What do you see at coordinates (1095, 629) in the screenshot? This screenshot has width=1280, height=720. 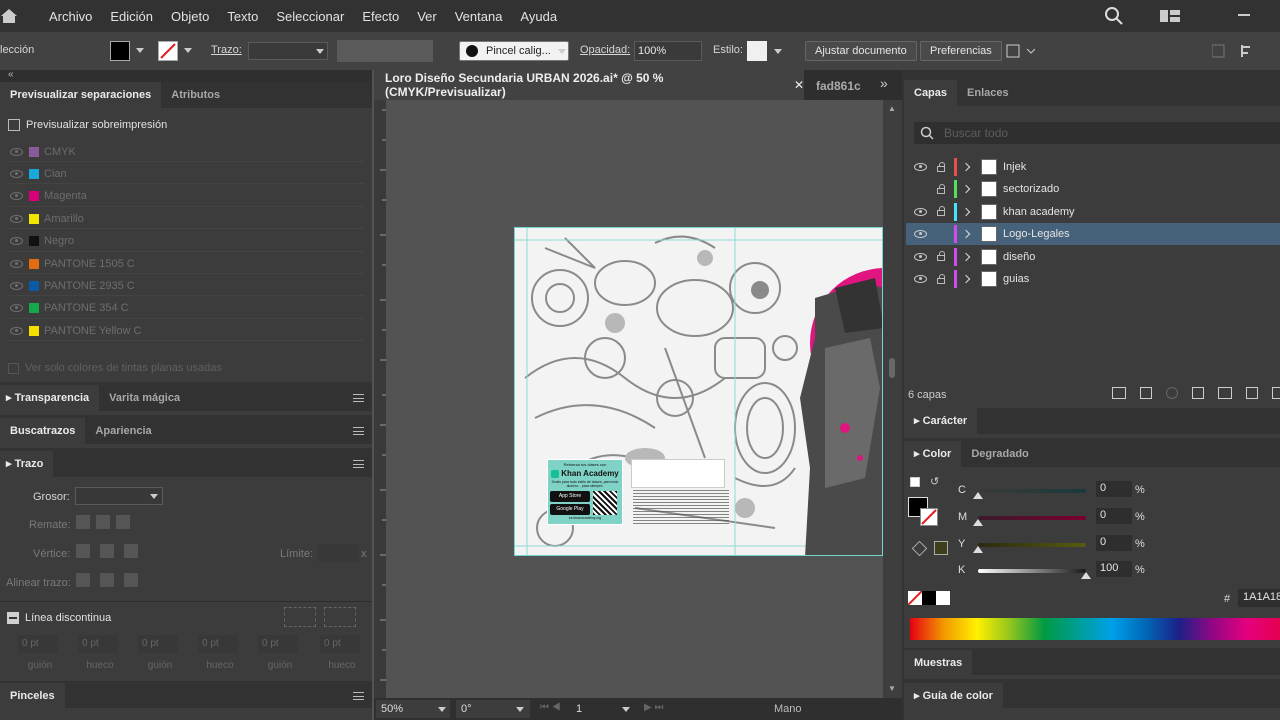 I see `color-spectrum` at bounding box center [1095, 629].